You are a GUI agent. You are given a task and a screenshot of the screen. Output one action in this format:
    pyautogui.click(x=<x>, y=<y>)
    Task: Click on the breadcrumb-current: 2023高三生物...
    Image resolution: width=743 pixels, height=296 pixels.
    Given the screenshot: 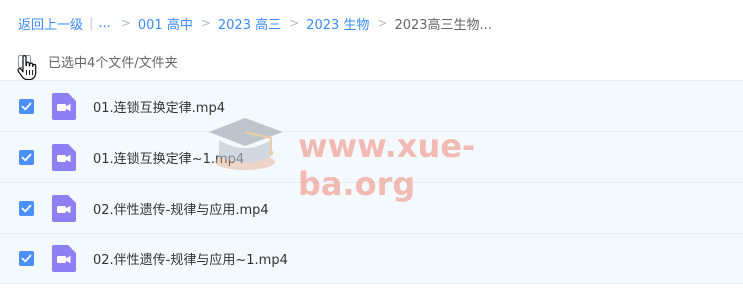 What is the action you would take?
    pyautogui.click(x=443, y=25)
    